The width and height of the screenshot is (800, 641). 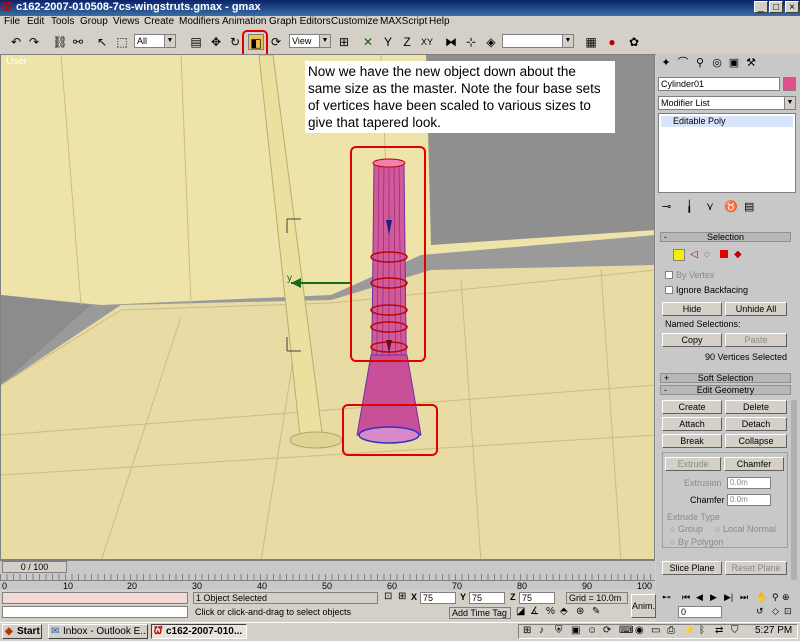 I want to click on lock-selection-icon: ⊡, so click(x=388, y=596).